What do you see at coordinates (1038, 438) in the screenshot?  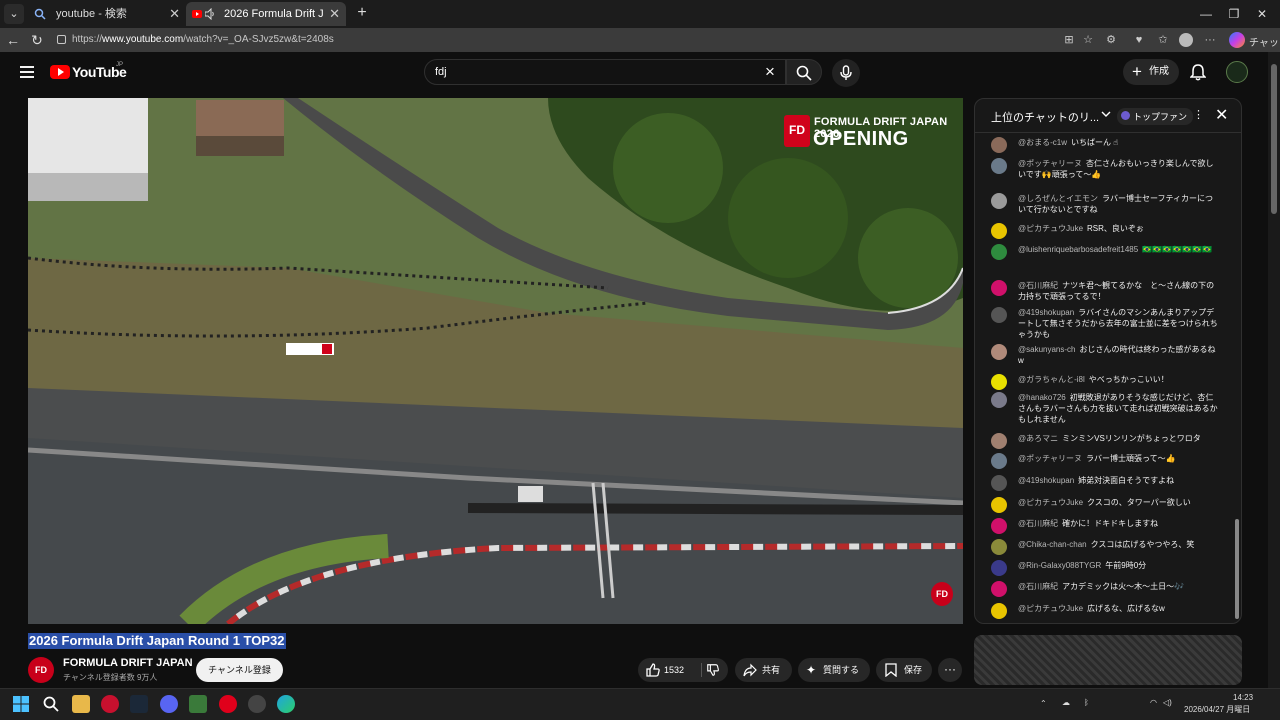 I see `chat-author-name: @あろマニ` at bounding box center [1038, 438].